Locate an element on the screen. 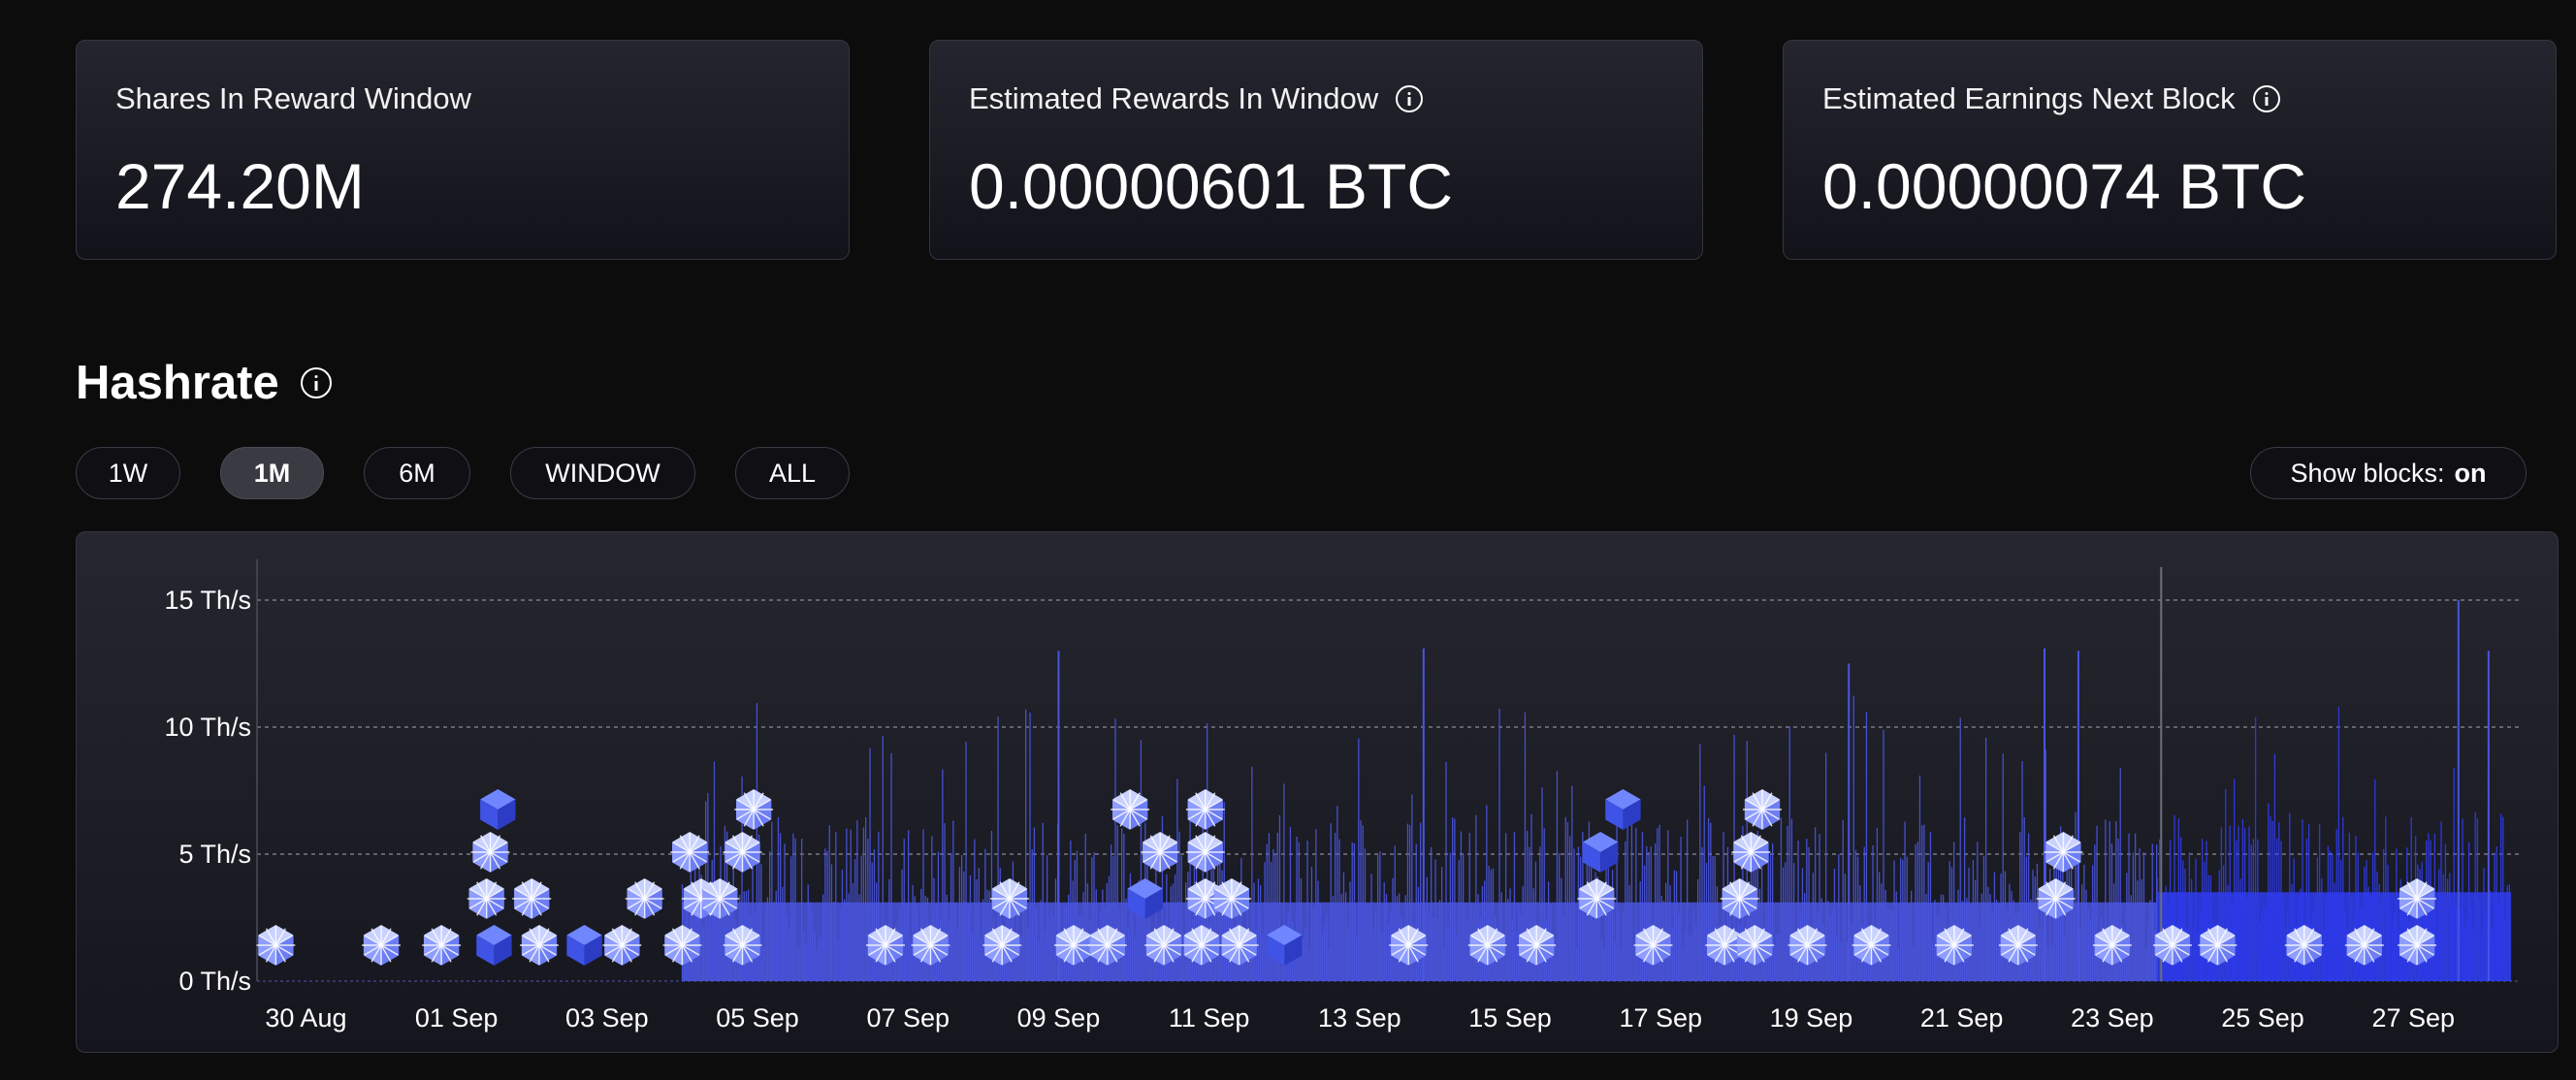 The image size is (2576, 1080). shares-card: Shares In Reward Window 274.20M is located at coordinates (463, 150).